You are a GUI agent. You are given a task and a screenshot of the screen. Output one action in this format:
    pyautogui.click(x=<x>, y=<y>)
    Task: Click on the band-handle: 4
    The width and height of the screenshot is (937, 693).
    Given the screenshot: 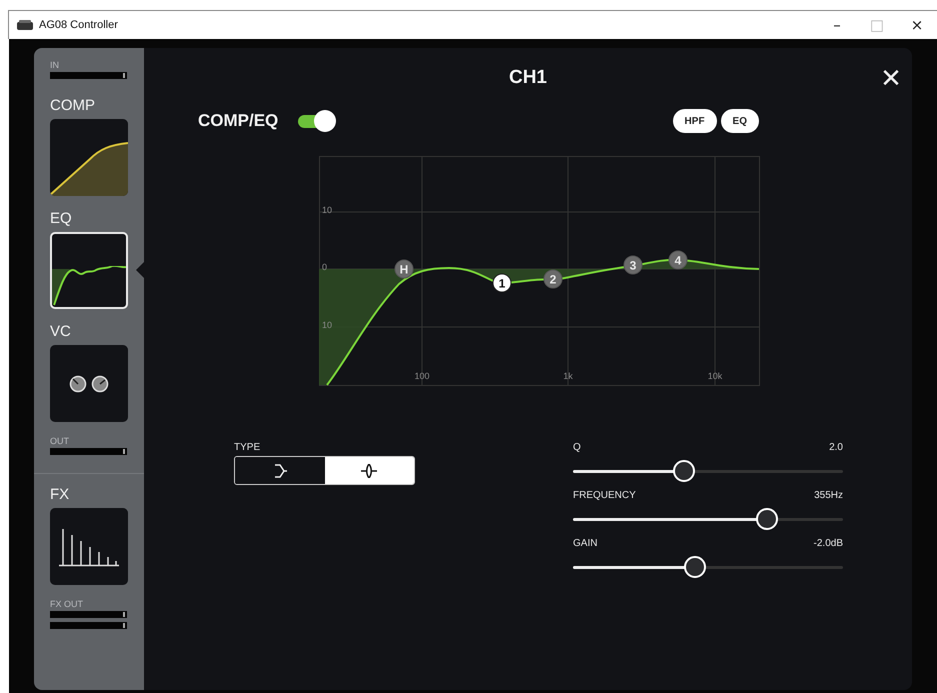 What is the action you would take?
    pyautogui.click(x=678, y=260)
    